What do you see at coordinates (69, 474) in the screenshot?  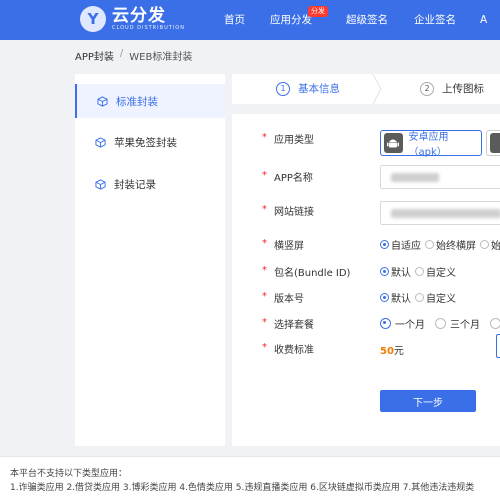 I see `notice-title: 本平台不支持以下类型应用：` at bounding box center [69, 474].